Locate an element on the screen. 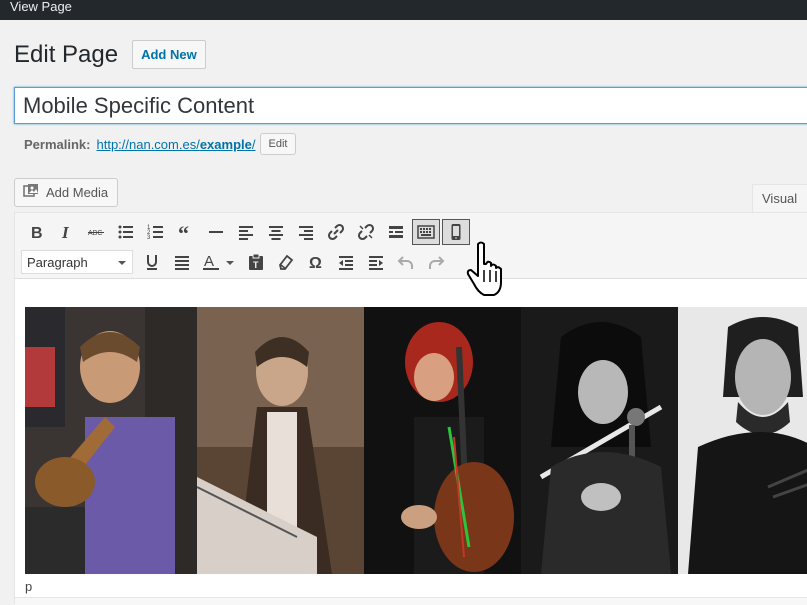 The image size is (807, 605). special-character-icon: Ω is located at coordinates (316, 262).